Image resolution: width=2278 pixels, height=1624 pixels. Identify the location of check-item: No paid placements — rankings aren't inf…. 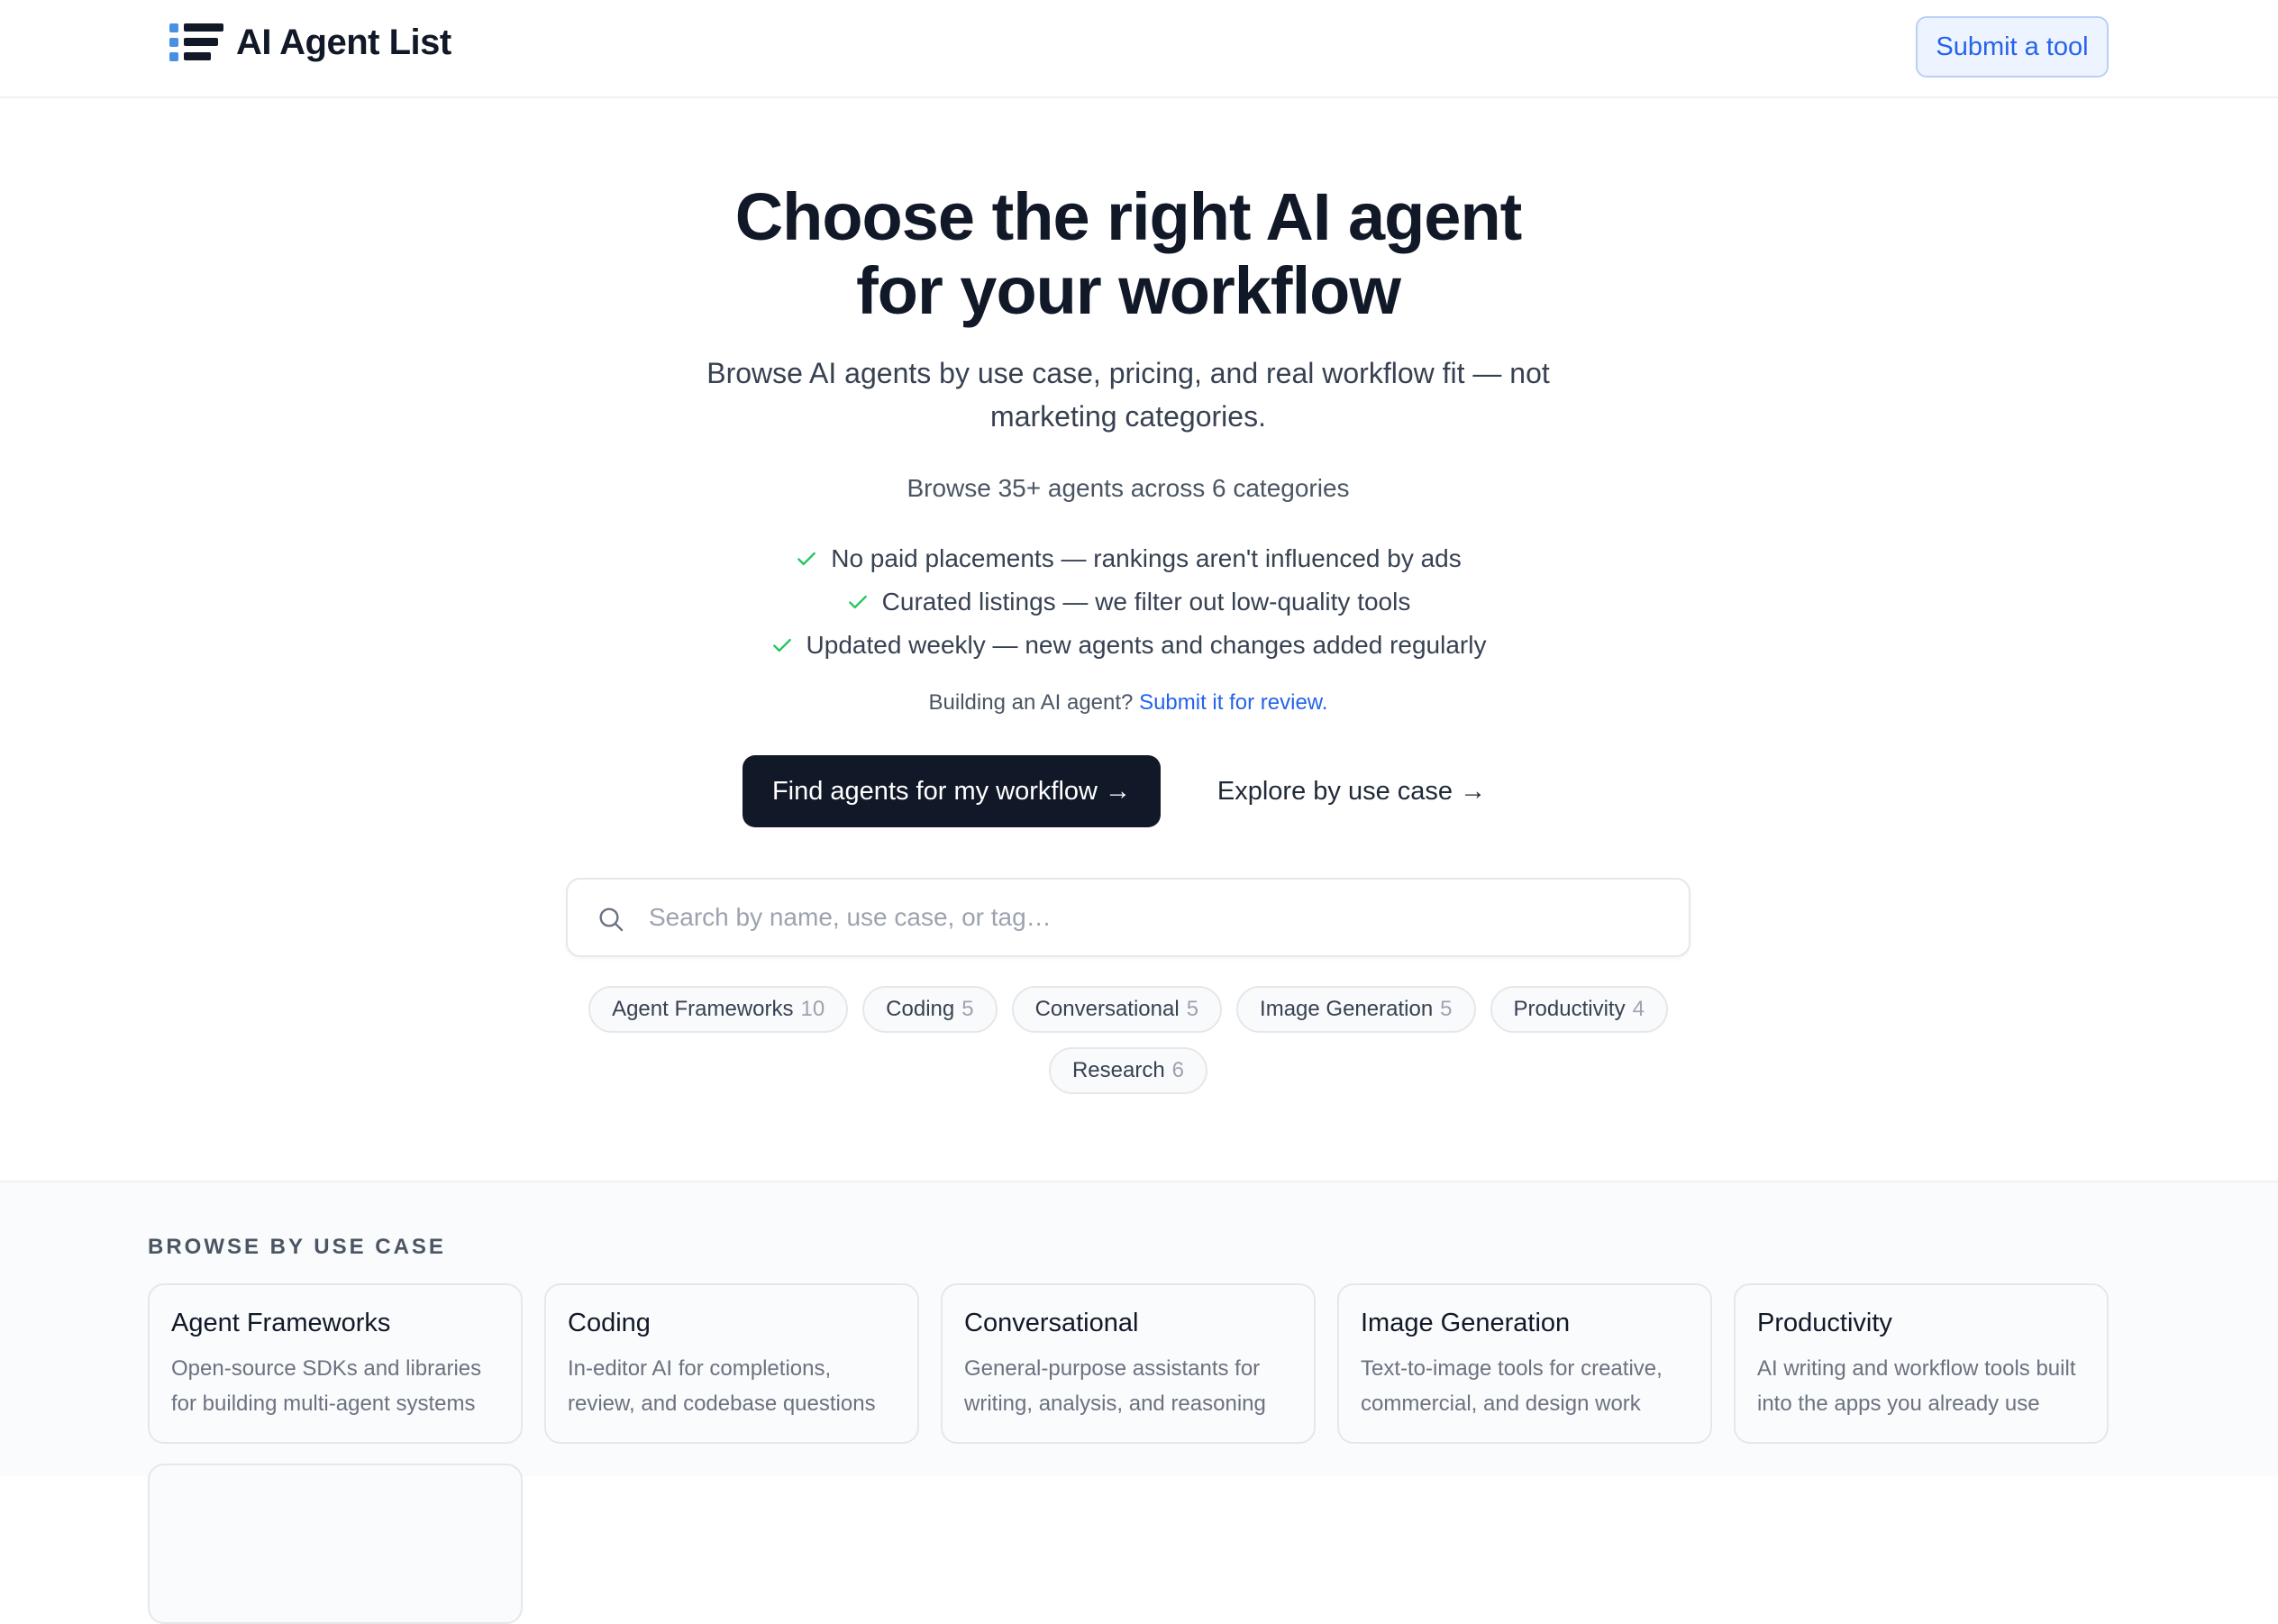
(1128, 558).